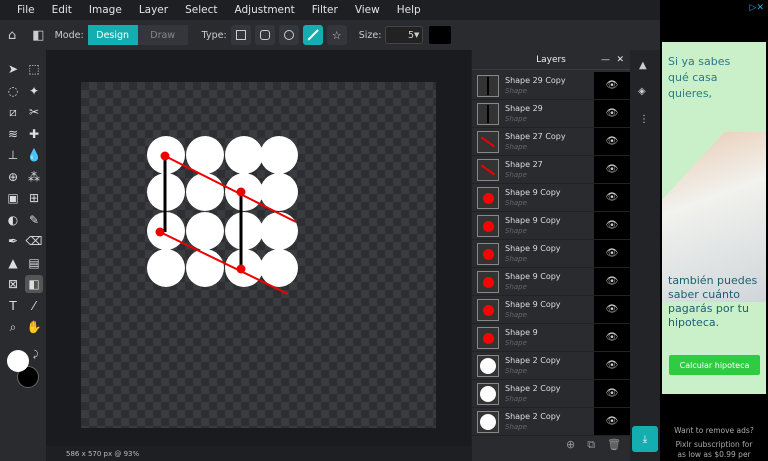  I want to click on side-panel: ▲ ◈ ⋮ ⤓, so click(645, 255).